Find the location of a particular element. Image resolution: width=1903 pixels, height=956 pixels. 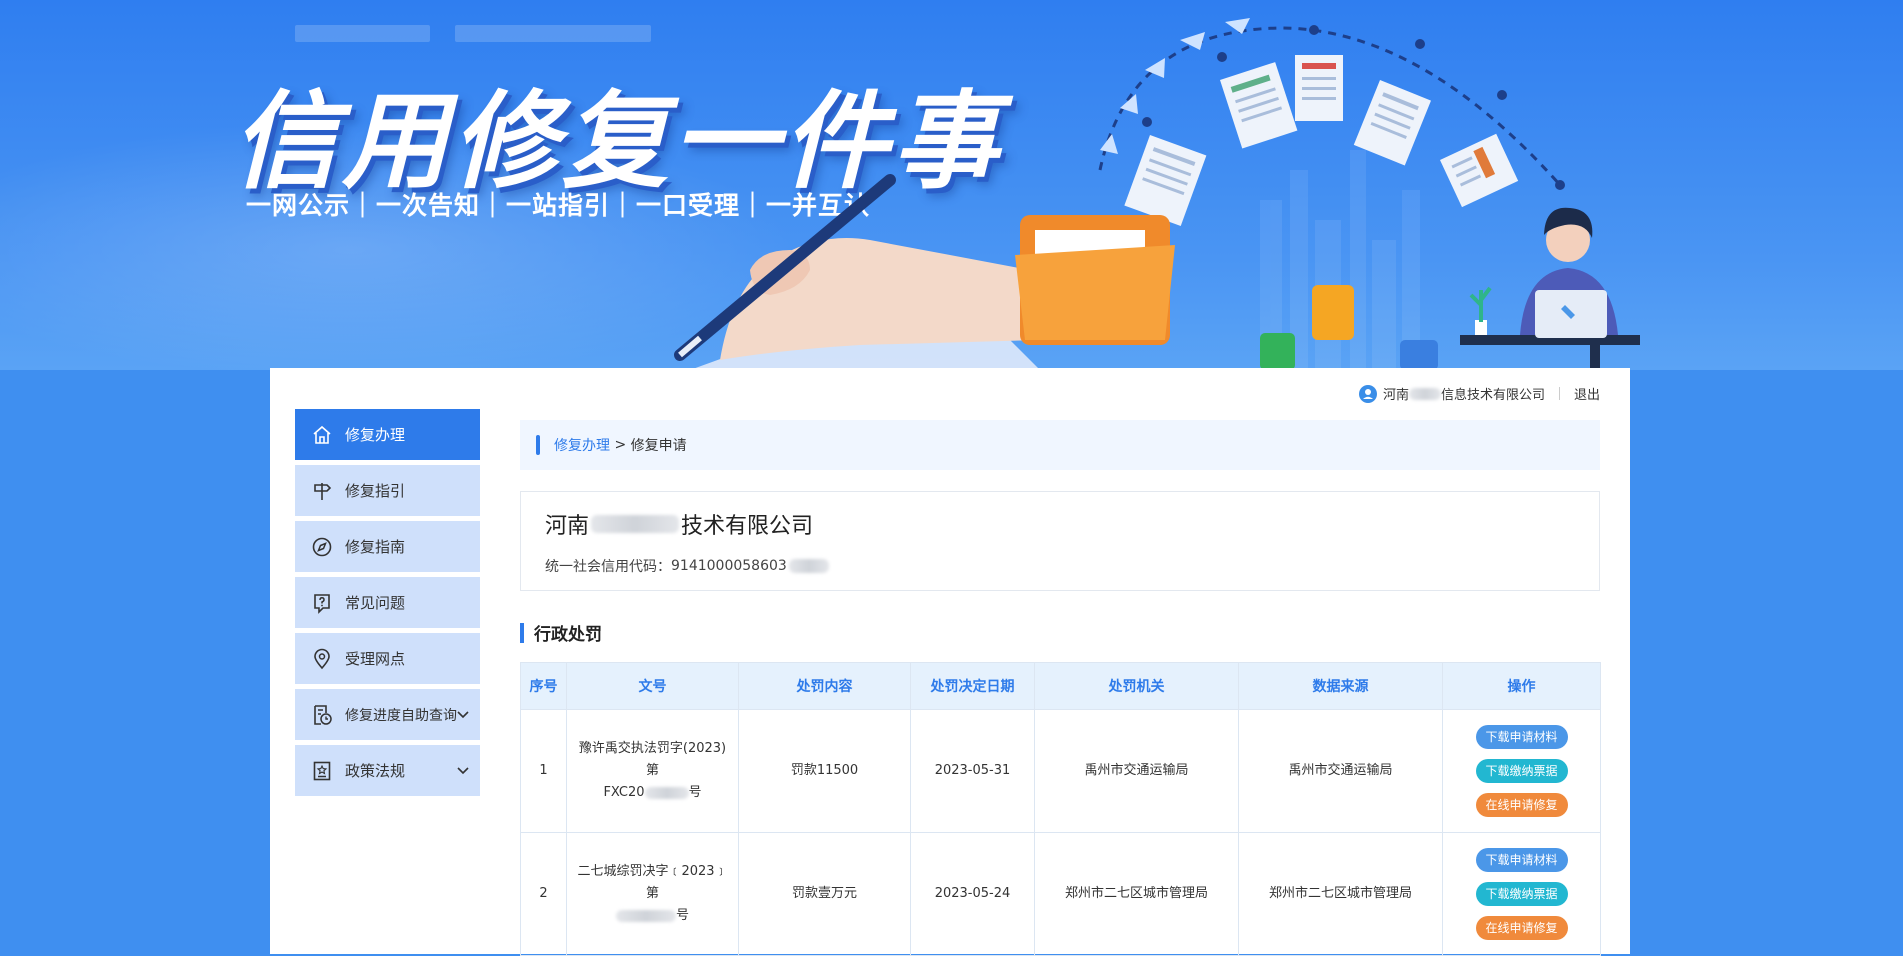

doc-number-line: 号 is located at coordinates (652, 916).